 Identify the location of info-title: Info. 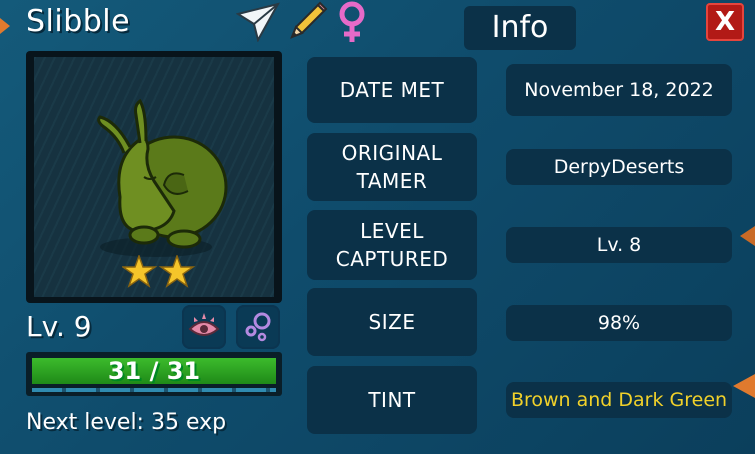
(520, 28).